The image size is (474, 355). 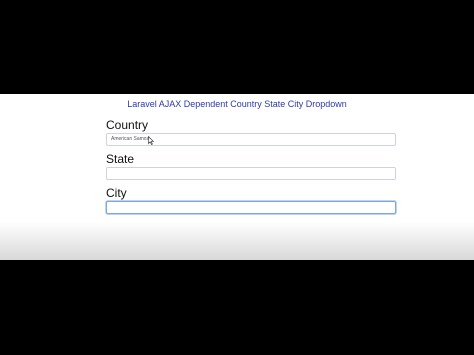 What do you see at coordinates (151, 140) in the screenshot?
I see `mouse-pointer-icon` at bounding box center [151, 140].